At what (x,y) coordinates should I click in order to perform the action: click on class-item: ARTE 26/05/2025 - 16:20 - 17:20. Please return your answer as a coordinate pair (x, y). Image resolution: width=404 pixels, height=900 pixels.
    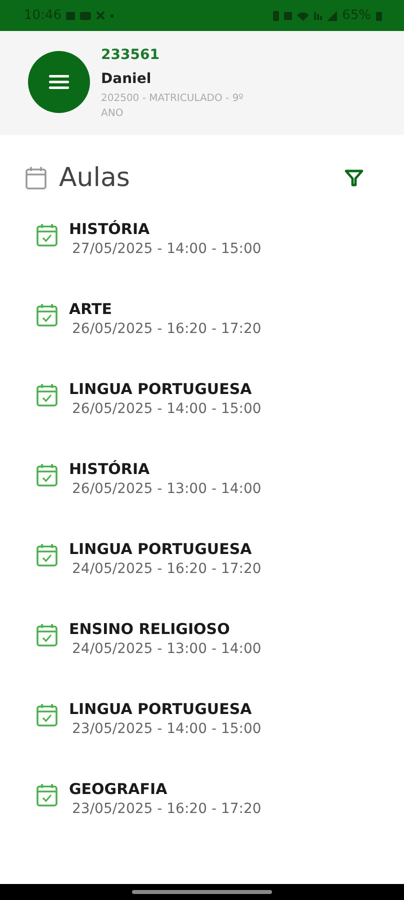
    Looking at the image, I should click on (202, 339).